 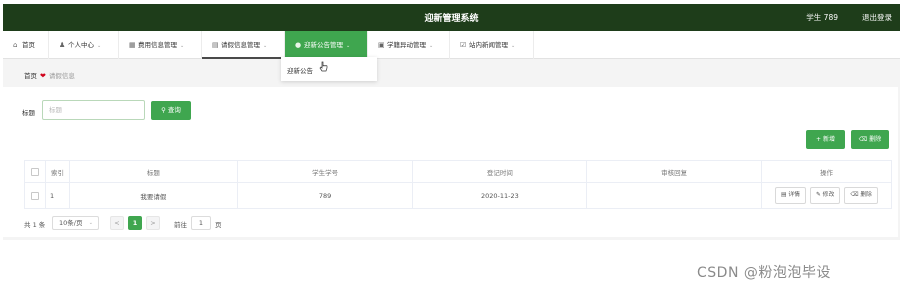 What do you see at coordinates (218, 225) in the screenshot?
I see `page-unit-label: 页` at bounding box center [218, 225].